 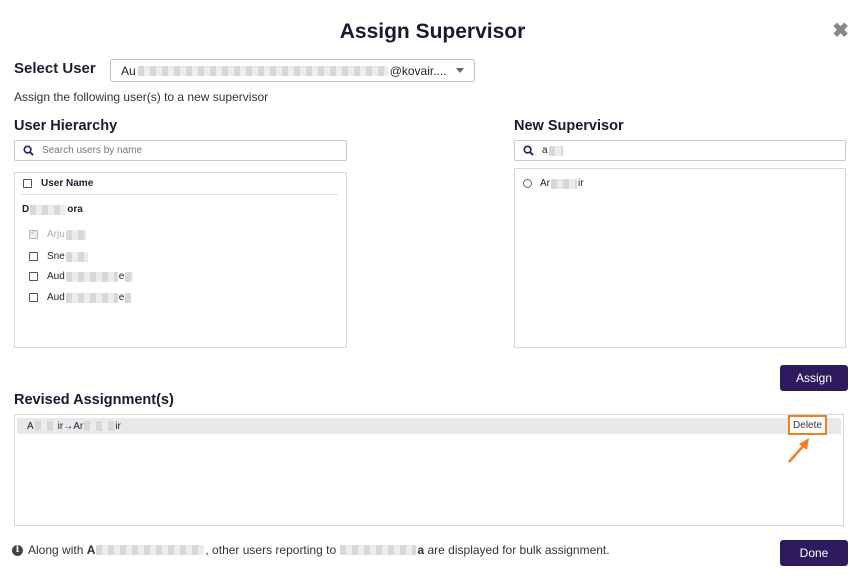 I want to click on revised-assignments-title: Revised Assignment(s), so click(x=94, y=400).